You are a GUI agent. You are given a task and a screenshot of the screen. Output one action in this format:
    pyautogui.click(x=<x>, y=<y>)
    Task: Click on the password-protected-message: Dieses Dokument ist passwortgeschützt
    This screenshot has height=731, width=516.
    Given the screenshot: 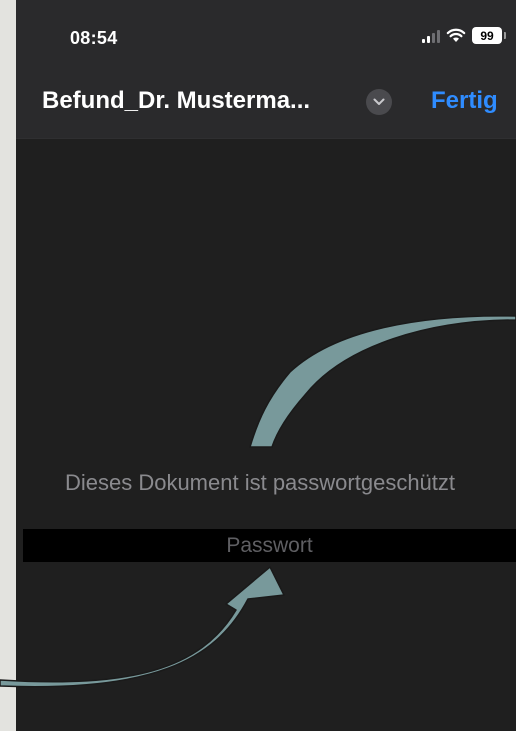 What is the action you would take?
    pyautogui.click(x=260, y=482)
    